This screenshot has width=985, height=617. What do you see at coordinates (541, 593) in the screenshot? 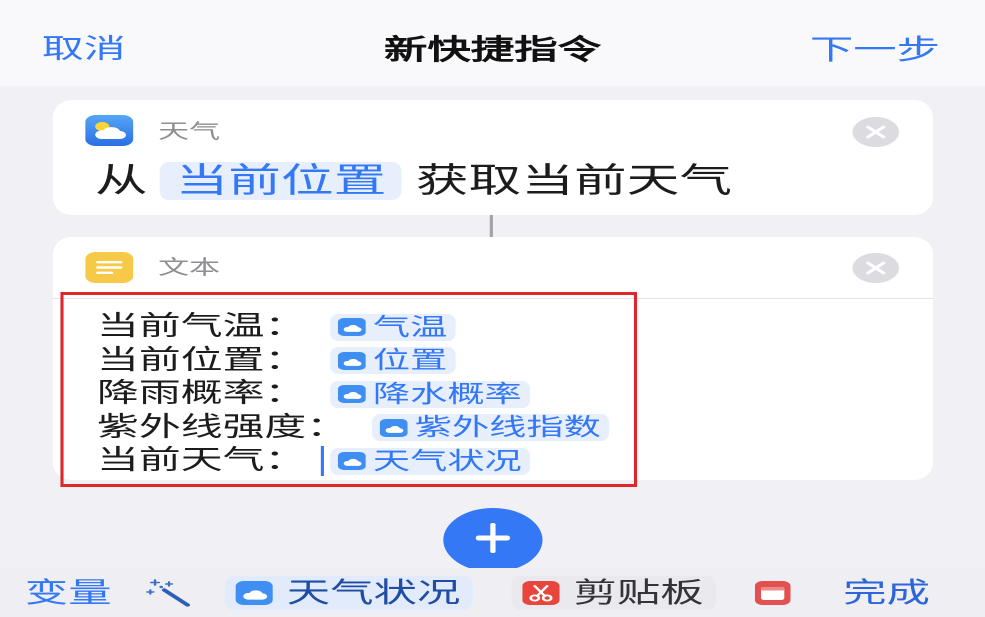
I see `scissors-icon` at bounding box center [541, 593].